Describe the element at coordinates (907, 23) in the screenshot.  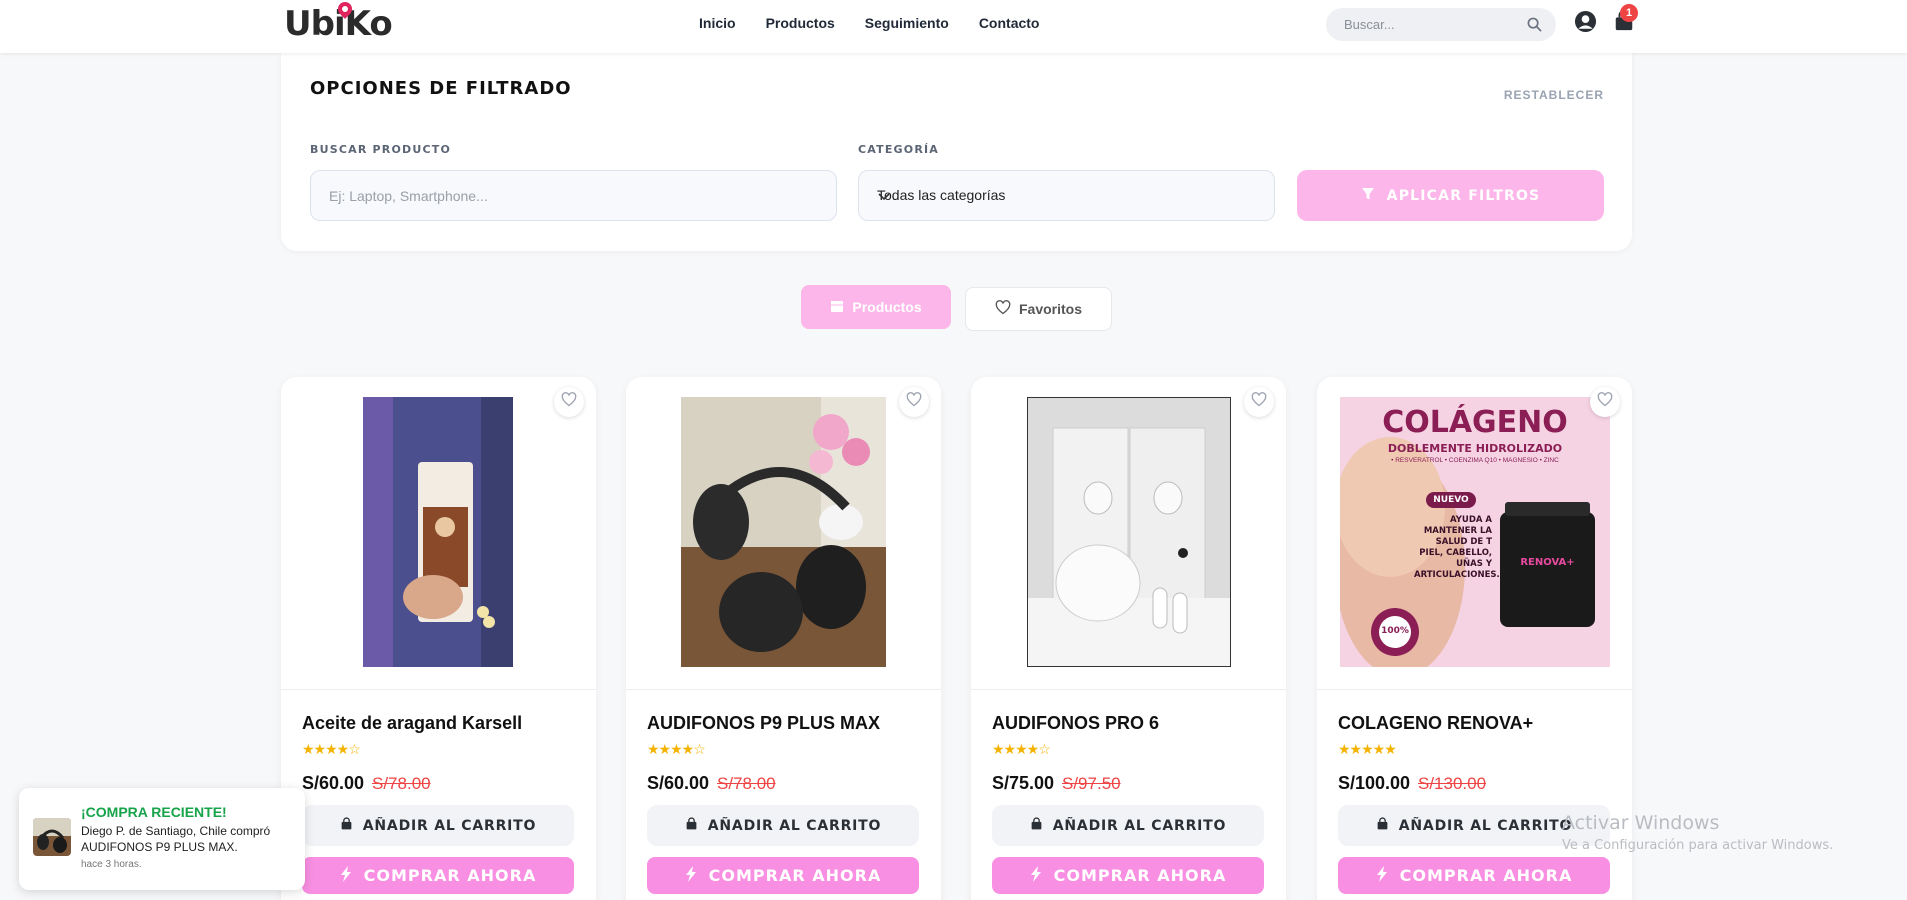
I see `nav-item-seguimiento: Seguimiento` at that location.